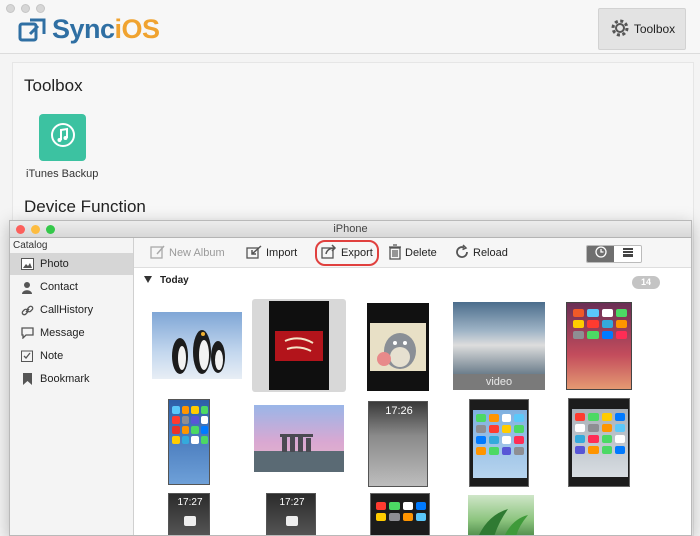  Describe the element at coordinates (299, 438) in the screenshot. I see `photo-thumbnail-stonehenge` at that location.